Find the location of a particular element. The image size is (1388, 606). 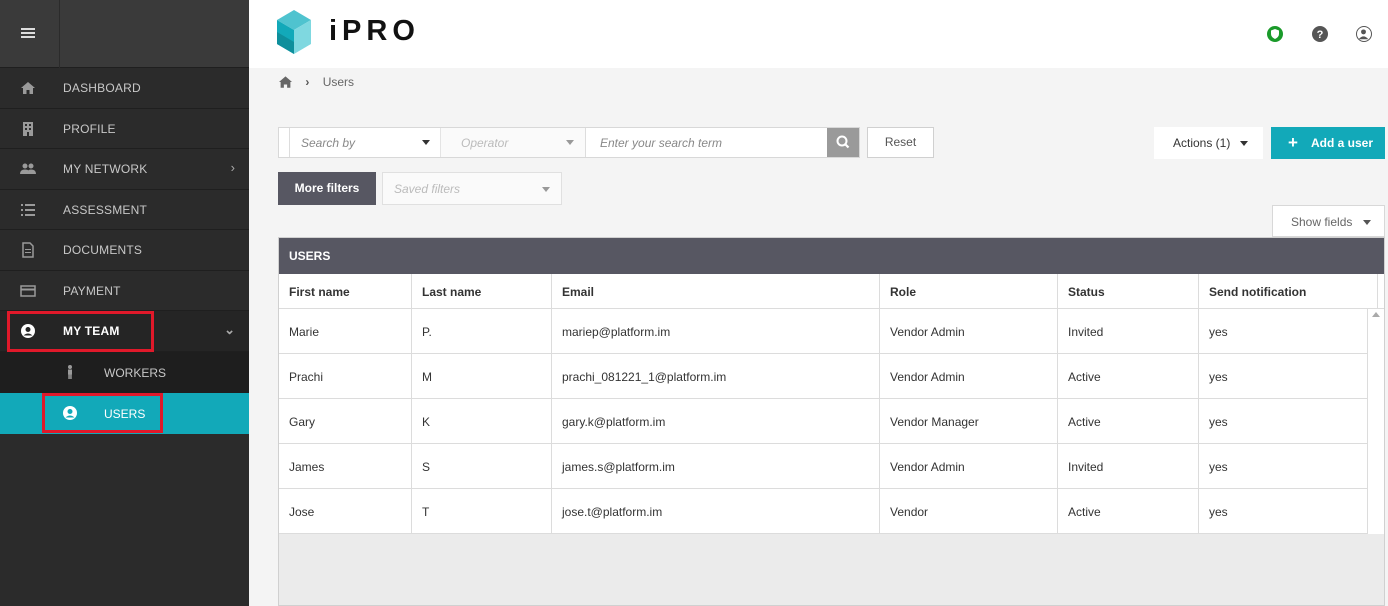

sidebar-item-my-network: MY NETWORK › is located at coordinates (124, 169).